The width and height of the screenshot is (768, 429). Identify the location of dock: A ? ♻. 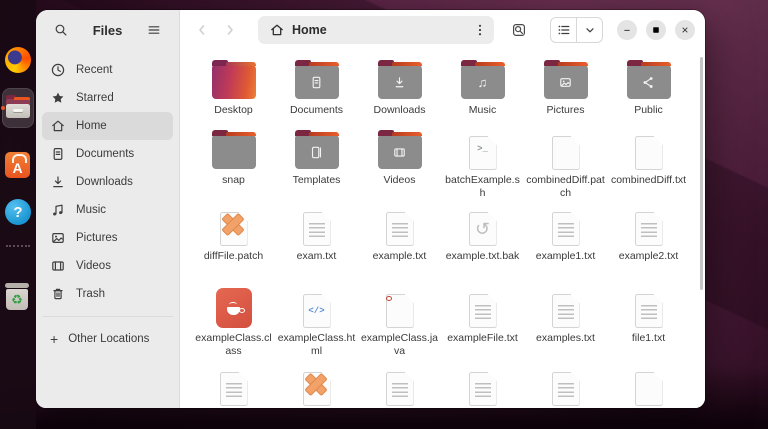
(18, 214).